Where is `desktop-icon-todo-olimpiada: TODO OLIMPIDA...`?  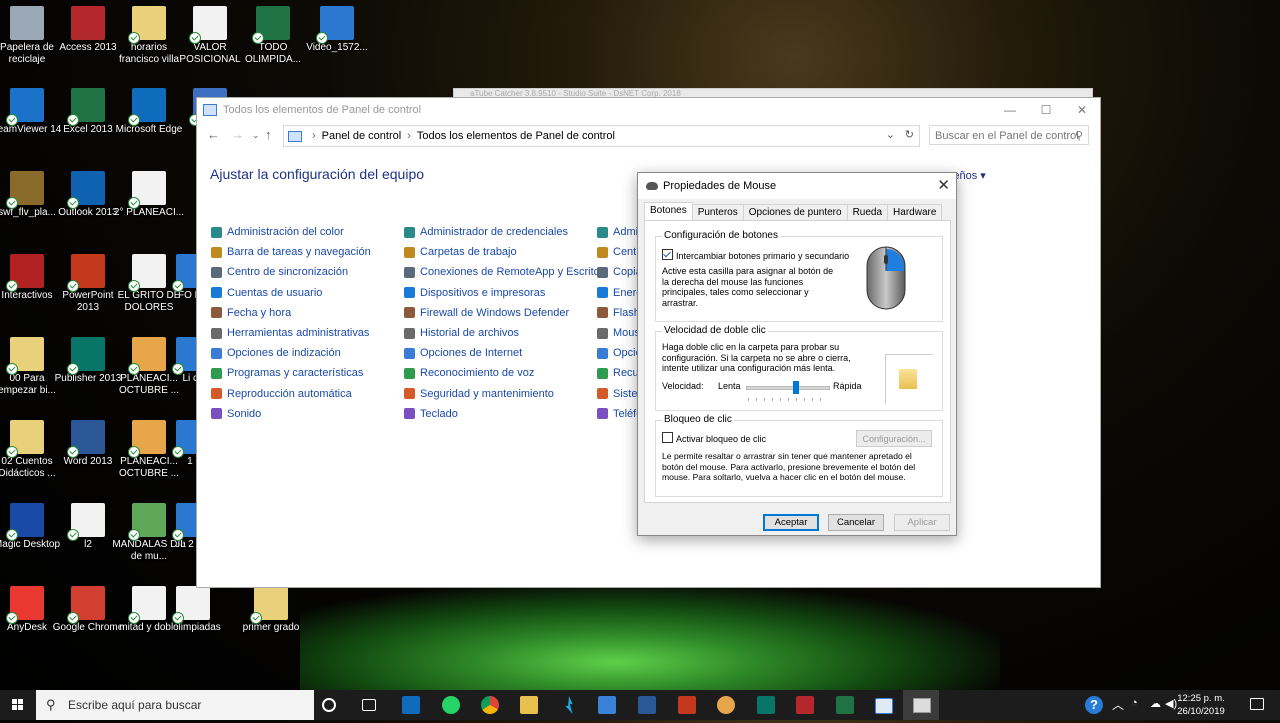
desktop-icon-todo-olimpiada: TODO OLIMPIDA... is located at coordinates (273, 36).